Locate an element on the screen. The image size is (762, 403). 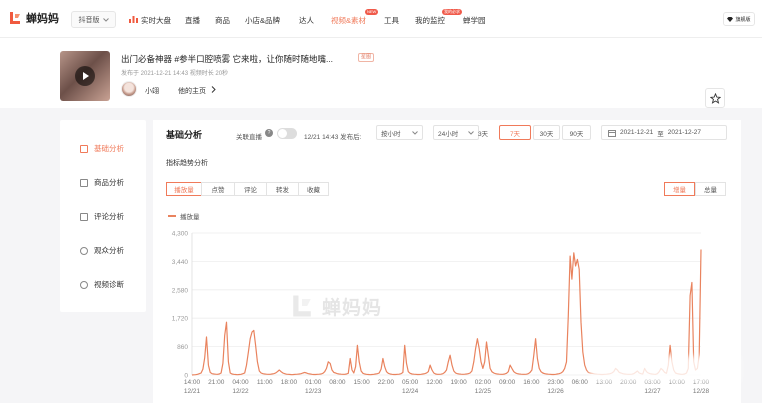
author-name: 小翊 is located at coordinates (152, 91).